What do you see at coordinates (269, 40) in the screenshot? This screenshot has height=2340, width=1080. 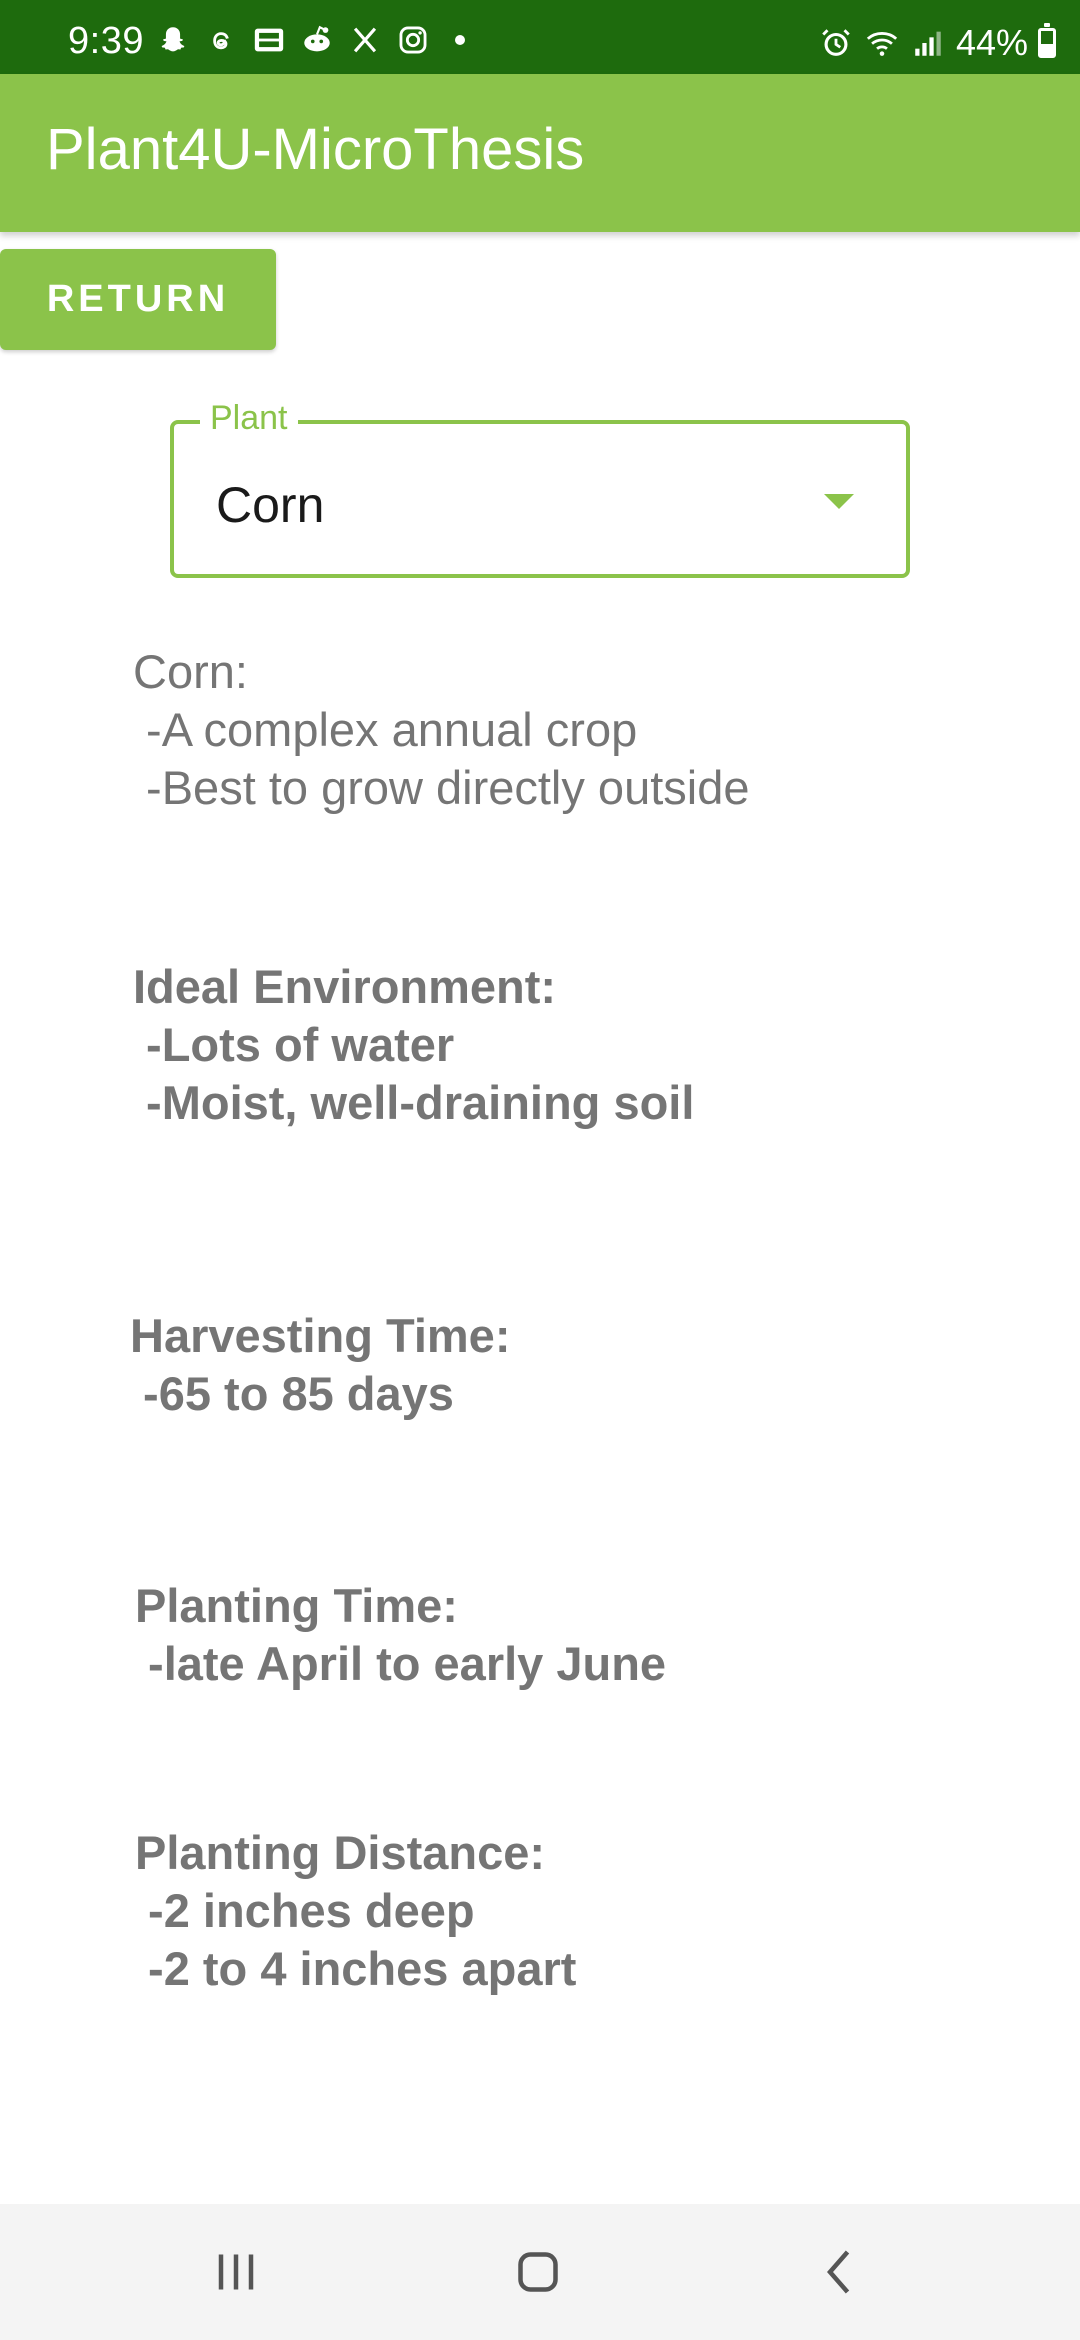 I see `webtoon-icon` at bounding box center [269, 40].